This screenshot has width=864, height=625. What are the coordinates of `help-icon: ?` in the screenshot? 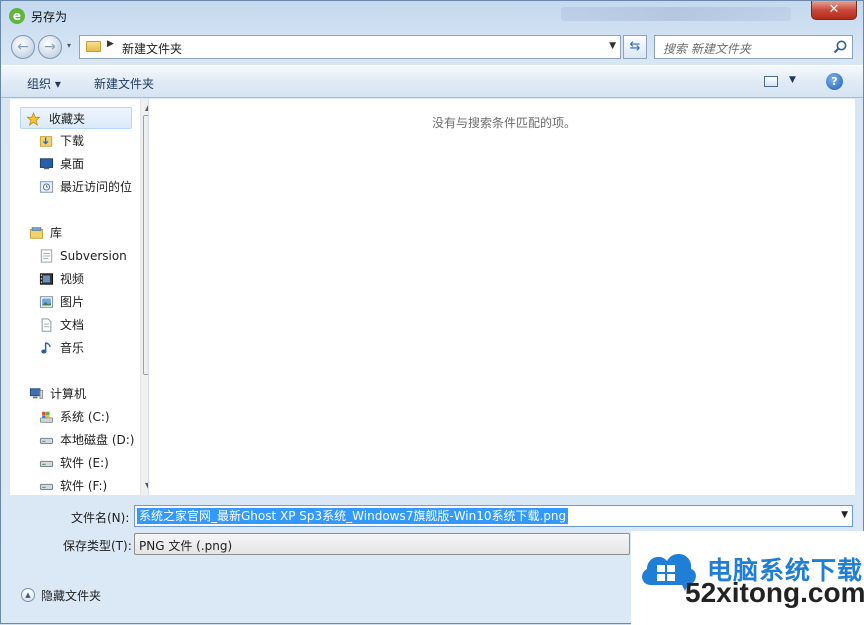 It's located at (834, 81).